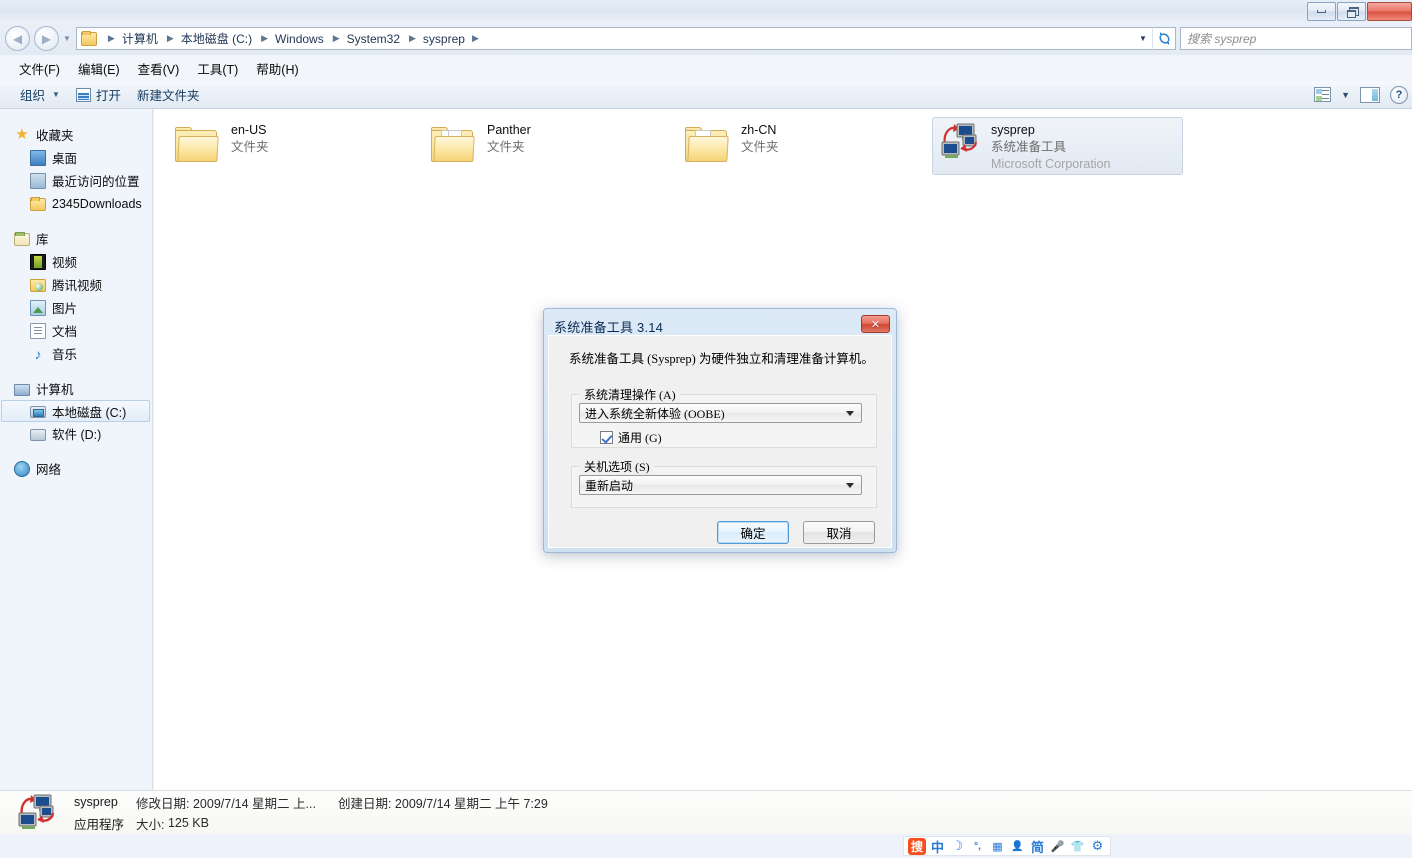 The width and height of the screenshot is (1412, 858). I want to click on nav-group-computer: 计算机 本地磁盘 (C:) 软件 (D:), so click(76, 411).